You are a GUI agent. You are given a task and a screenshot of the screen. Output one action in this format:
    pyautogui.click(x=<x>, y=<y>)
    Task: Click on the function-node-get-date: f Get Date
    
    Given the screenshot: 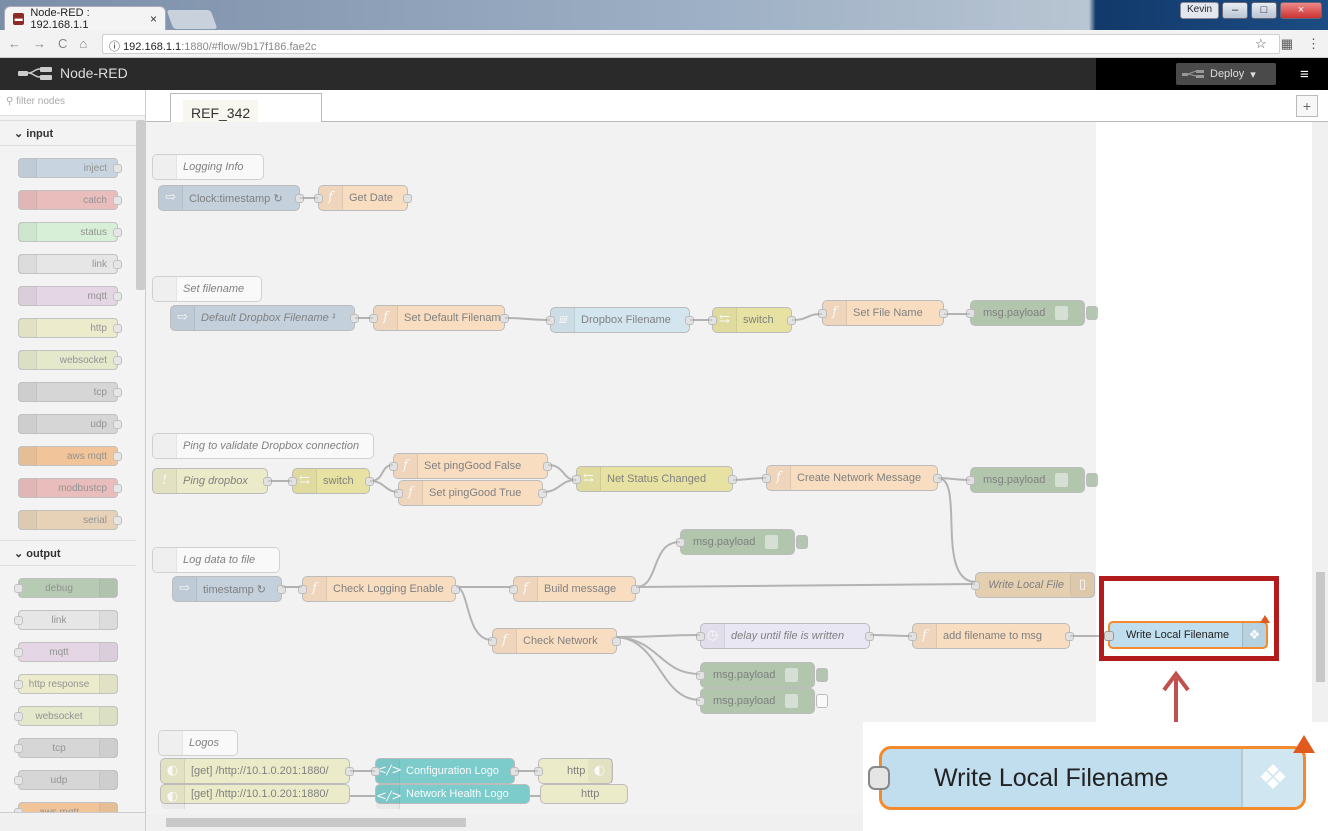 What is the action you would take?
    pyautogui.click(x=363, y=198)
    